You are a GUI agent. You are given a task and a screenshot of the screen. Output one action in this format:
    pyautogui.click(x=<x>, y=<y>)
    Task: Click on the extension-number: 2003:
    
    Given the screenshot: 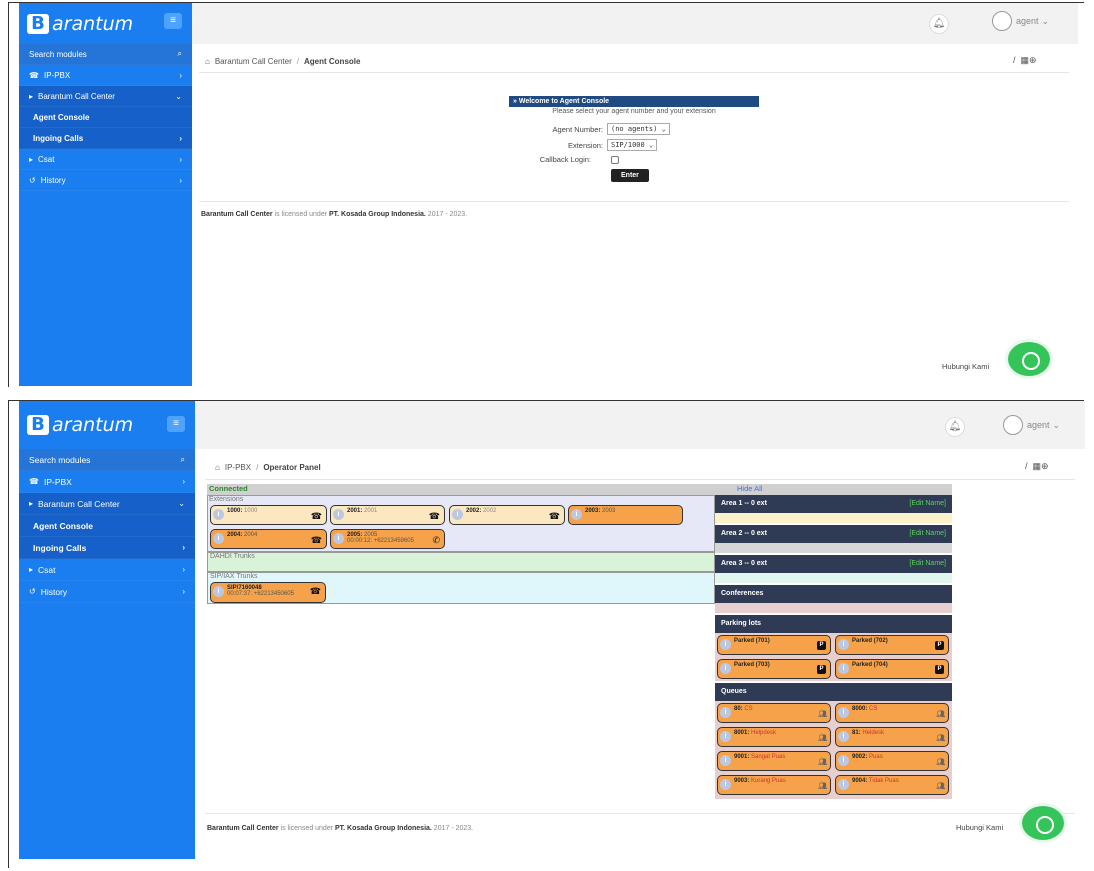 What is the action you would take?
    pyautogui.click(x=593, y=511)
    